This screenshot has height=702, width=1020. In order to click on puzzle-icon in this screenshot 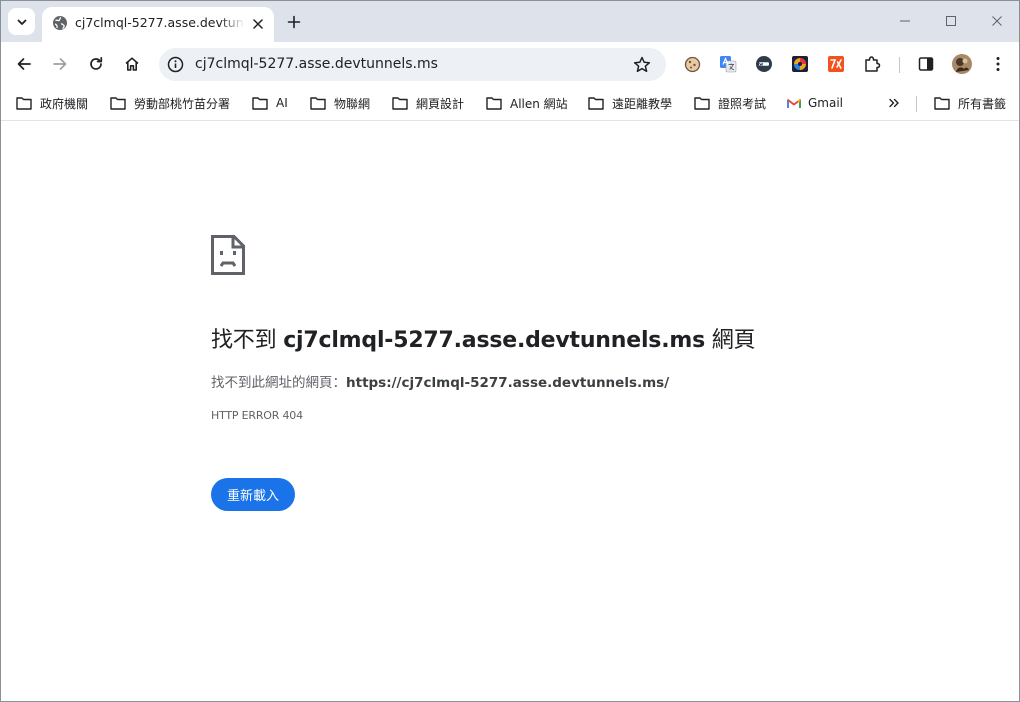, I will do `click(873, 64)`.